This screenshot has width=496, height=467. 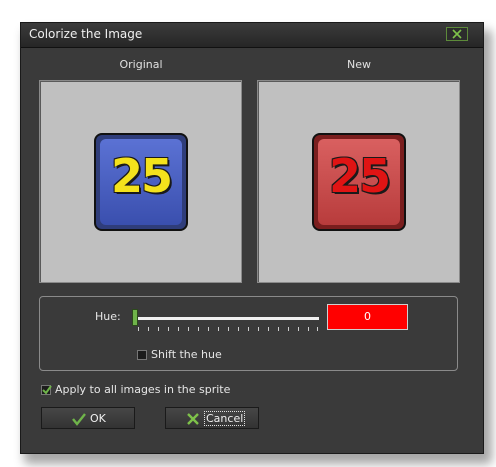 What do you see at coordinates (248, 333) in the screenshot?
I see `hue-group: Hue: 0 Shift the hue` at bounding box center [248, 333].